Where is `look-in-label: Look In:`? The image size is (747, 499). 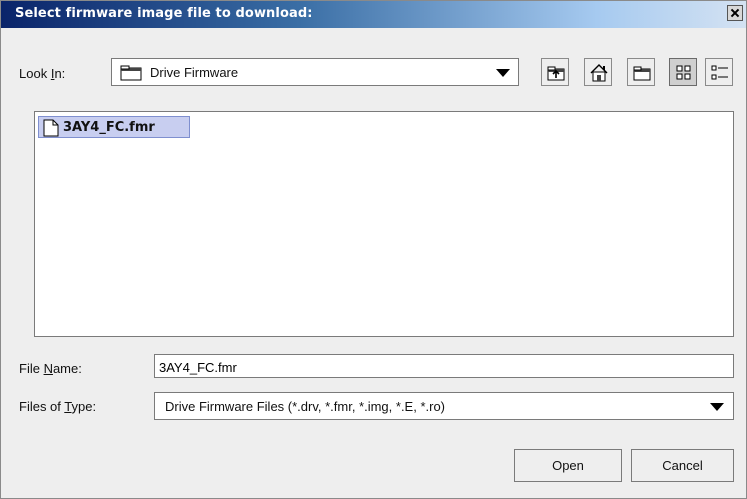
look-in-label: Look In: is located at coordinates (42, 73).